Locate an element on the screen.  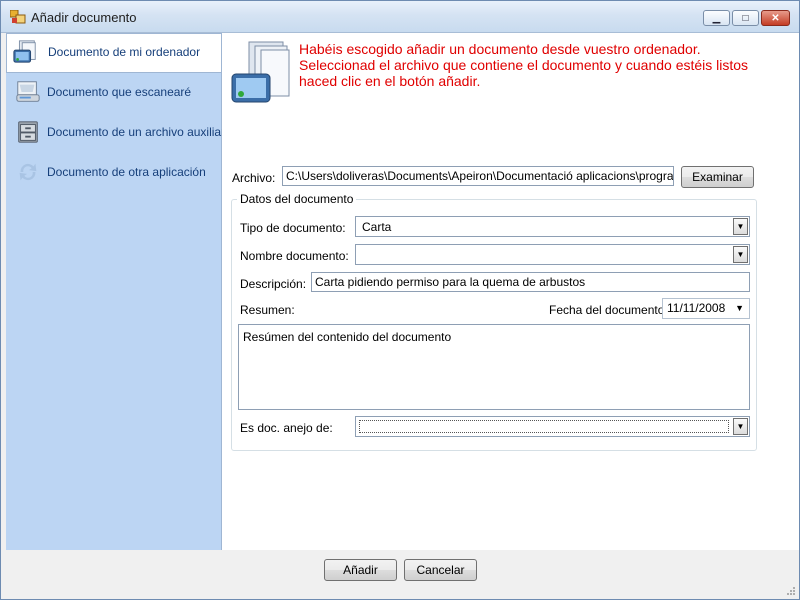
minimize-button: ▁ is located at coordinates (716, 18).